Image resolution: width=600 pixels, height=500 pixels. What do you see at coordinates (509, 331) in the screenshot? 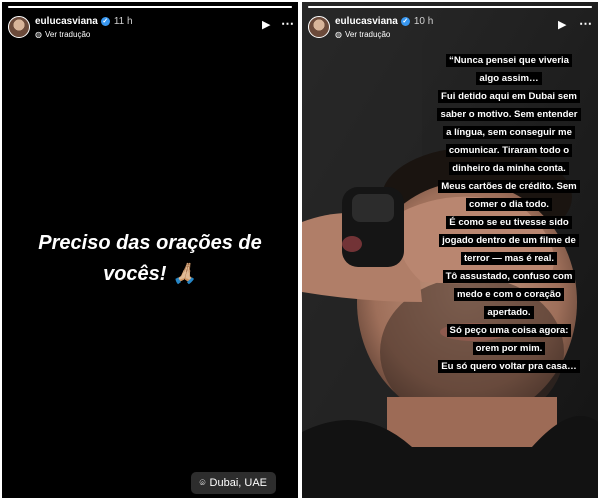
I see `caption-line: Só peço uma coisa agora:` at bounding box center [509, 331].